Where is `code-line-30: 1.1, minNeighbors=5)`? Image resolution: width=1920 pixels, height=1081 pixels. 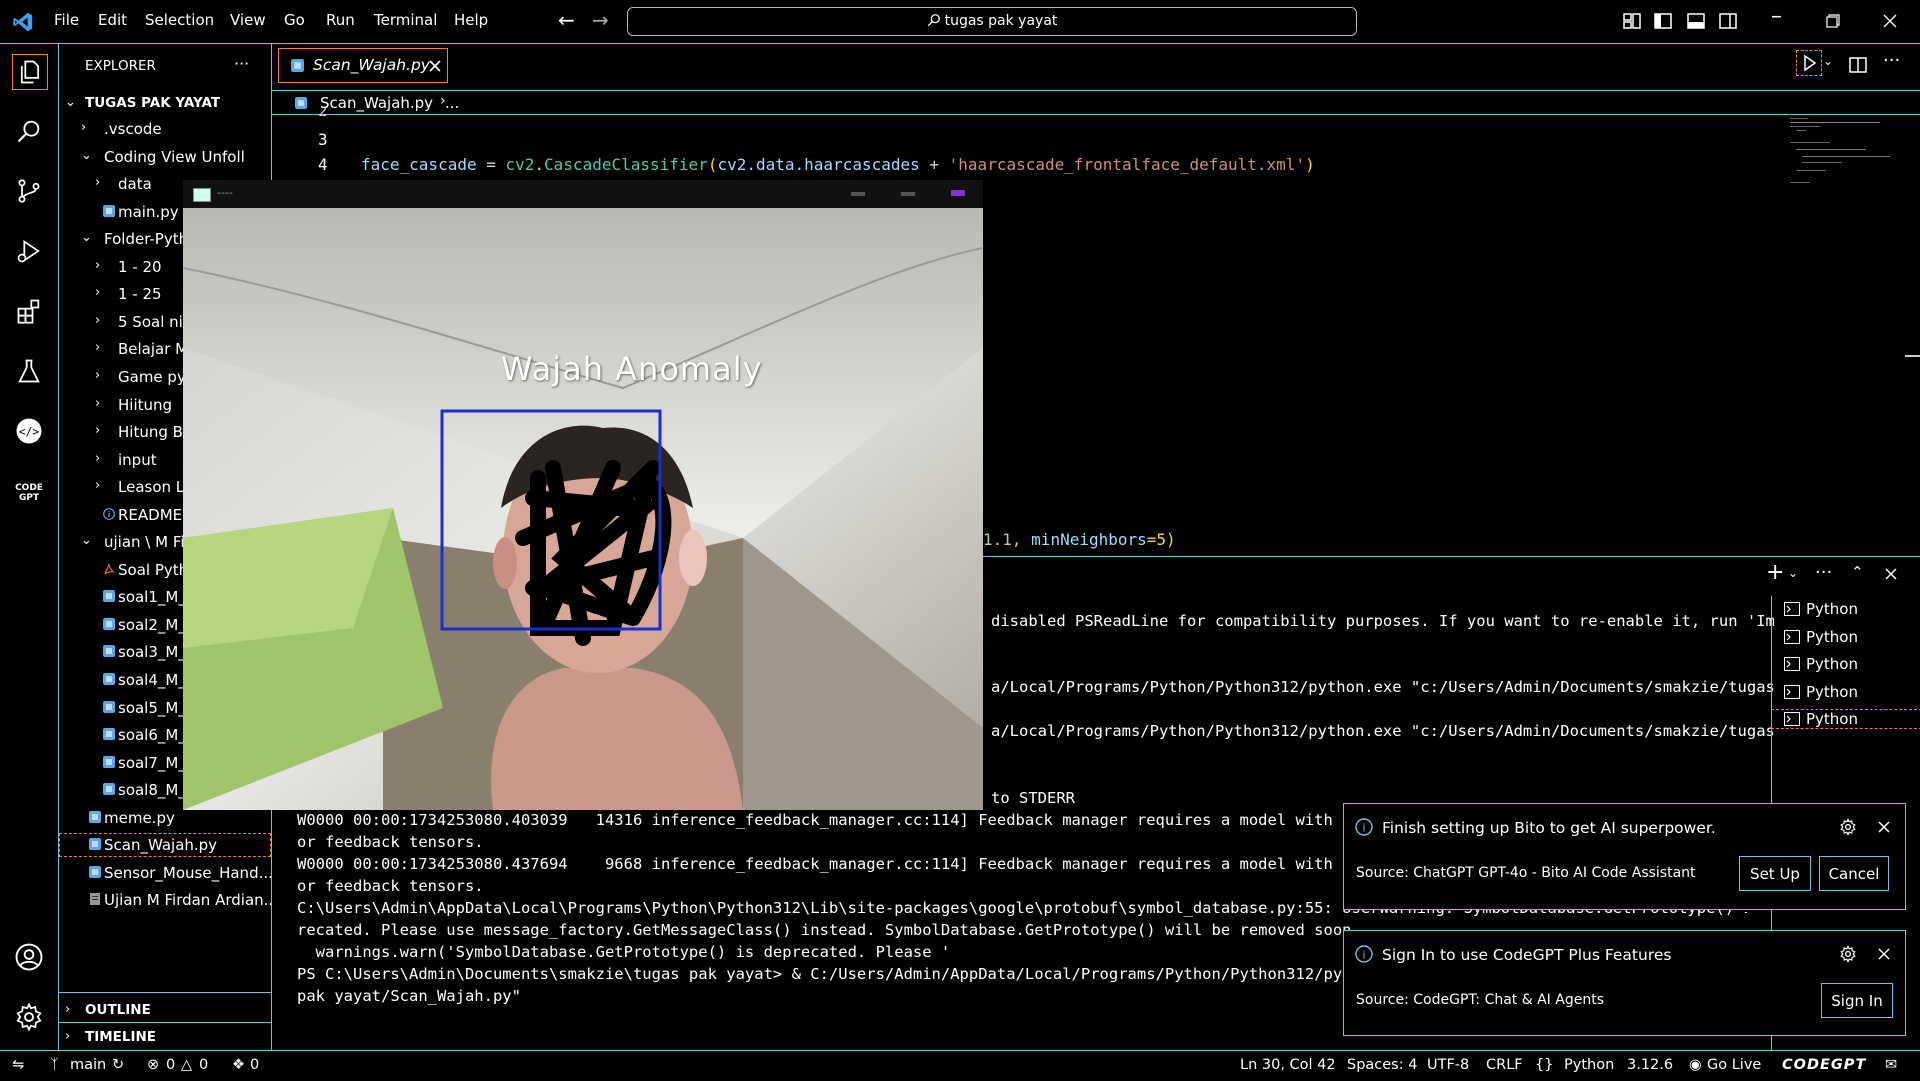
code-line-30: 1.1, minNeighbors=5) is located at coordinates (1079, 539).